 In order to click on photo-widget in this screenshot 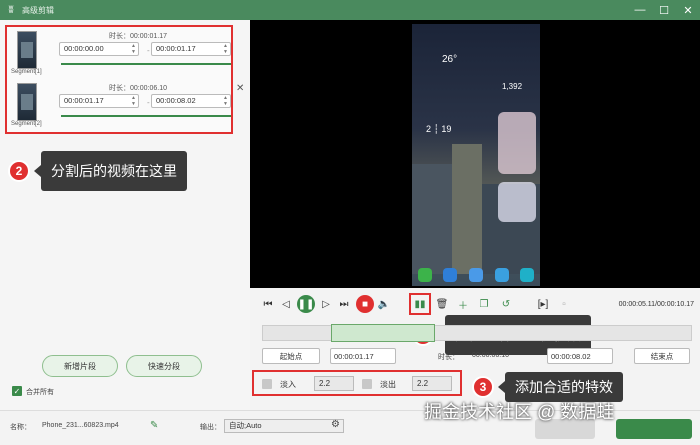, I will do `click(517, 143)`.